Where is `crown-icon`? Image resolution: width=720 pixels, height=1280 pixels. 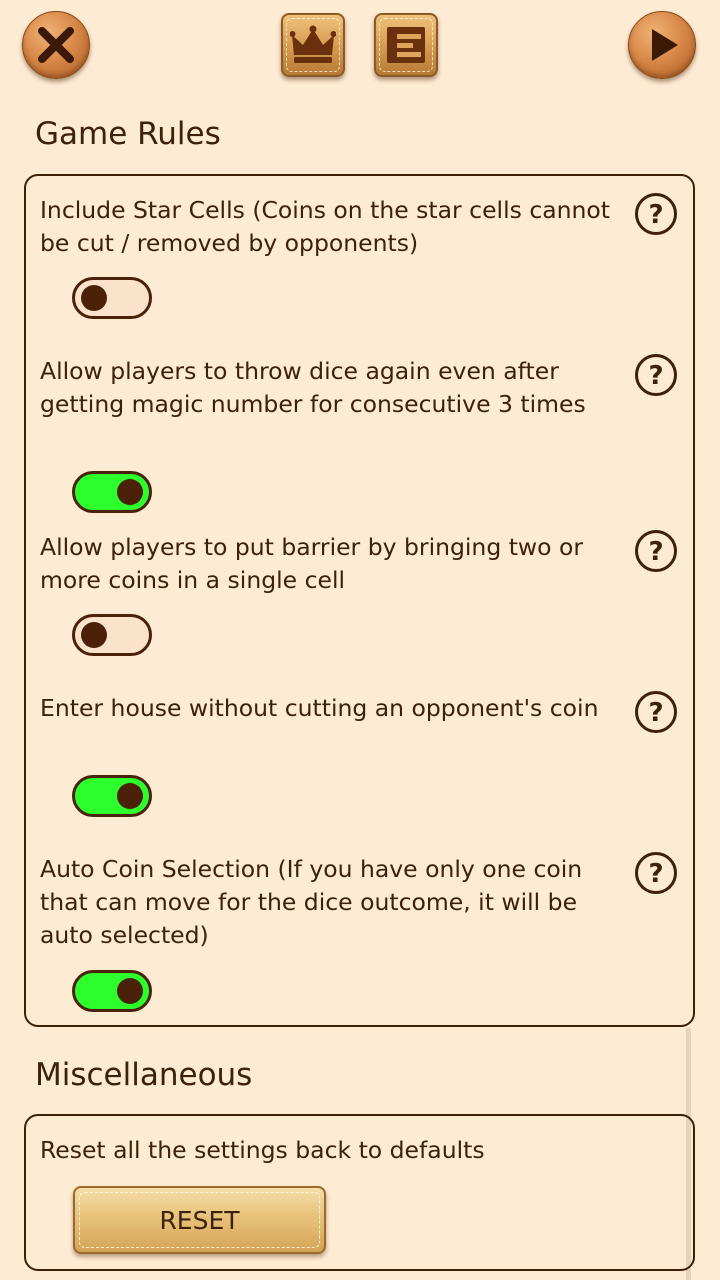 crown-icon is located at coordinates (313, 44).